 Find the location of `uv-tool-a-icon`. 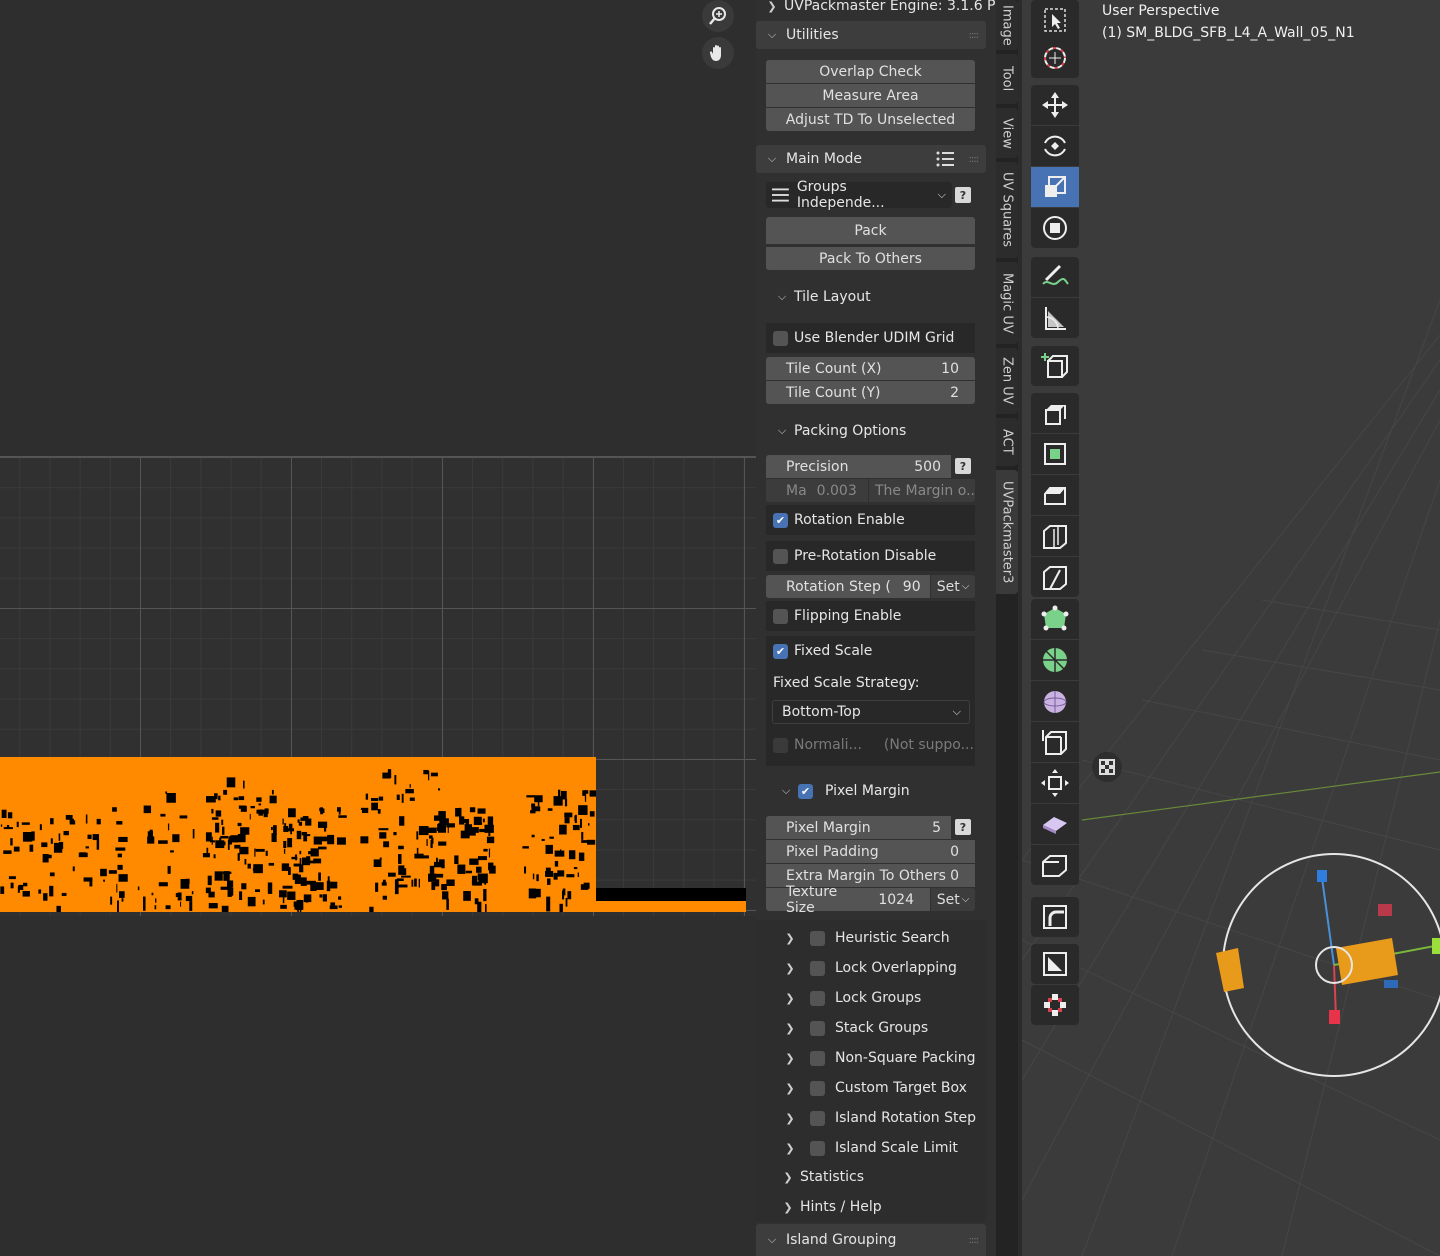

uv-tool-a-icon is located at coordinates (1055, 917).